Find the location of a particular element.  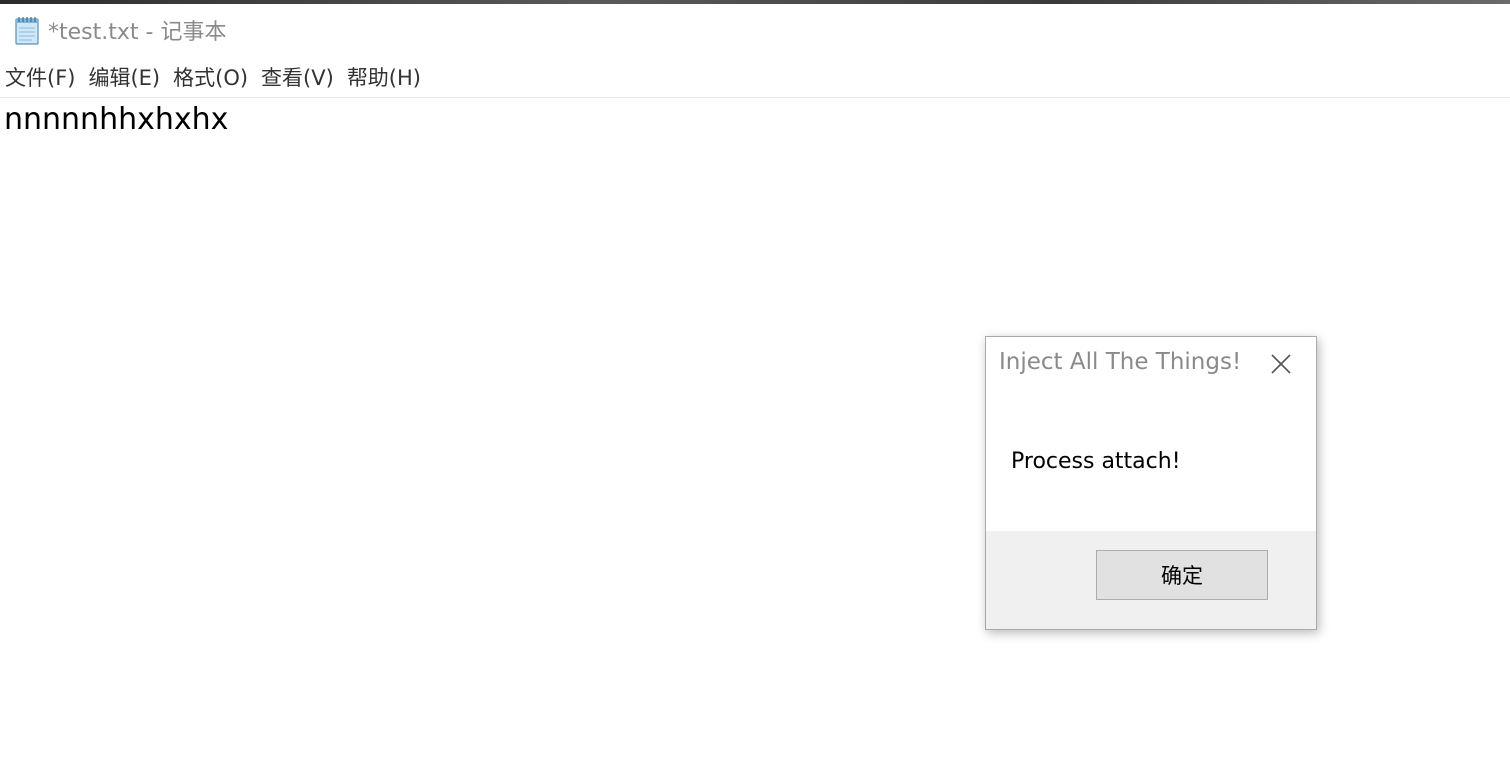

notepad-icon is located at coordinates (28, 30).